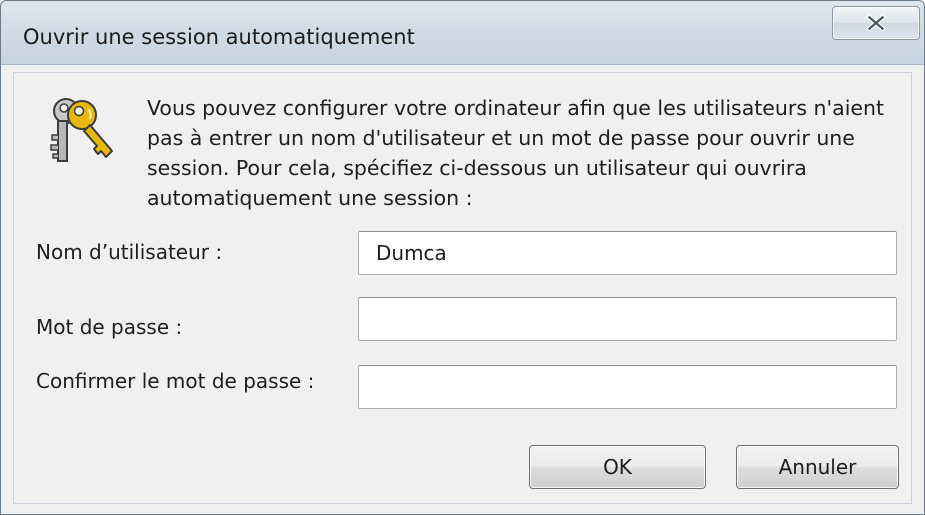 The width and height of the screenshot is (925, 515). Describe the element at coordinates (627, 253) in the screenshot. I see `username-input` at that location.